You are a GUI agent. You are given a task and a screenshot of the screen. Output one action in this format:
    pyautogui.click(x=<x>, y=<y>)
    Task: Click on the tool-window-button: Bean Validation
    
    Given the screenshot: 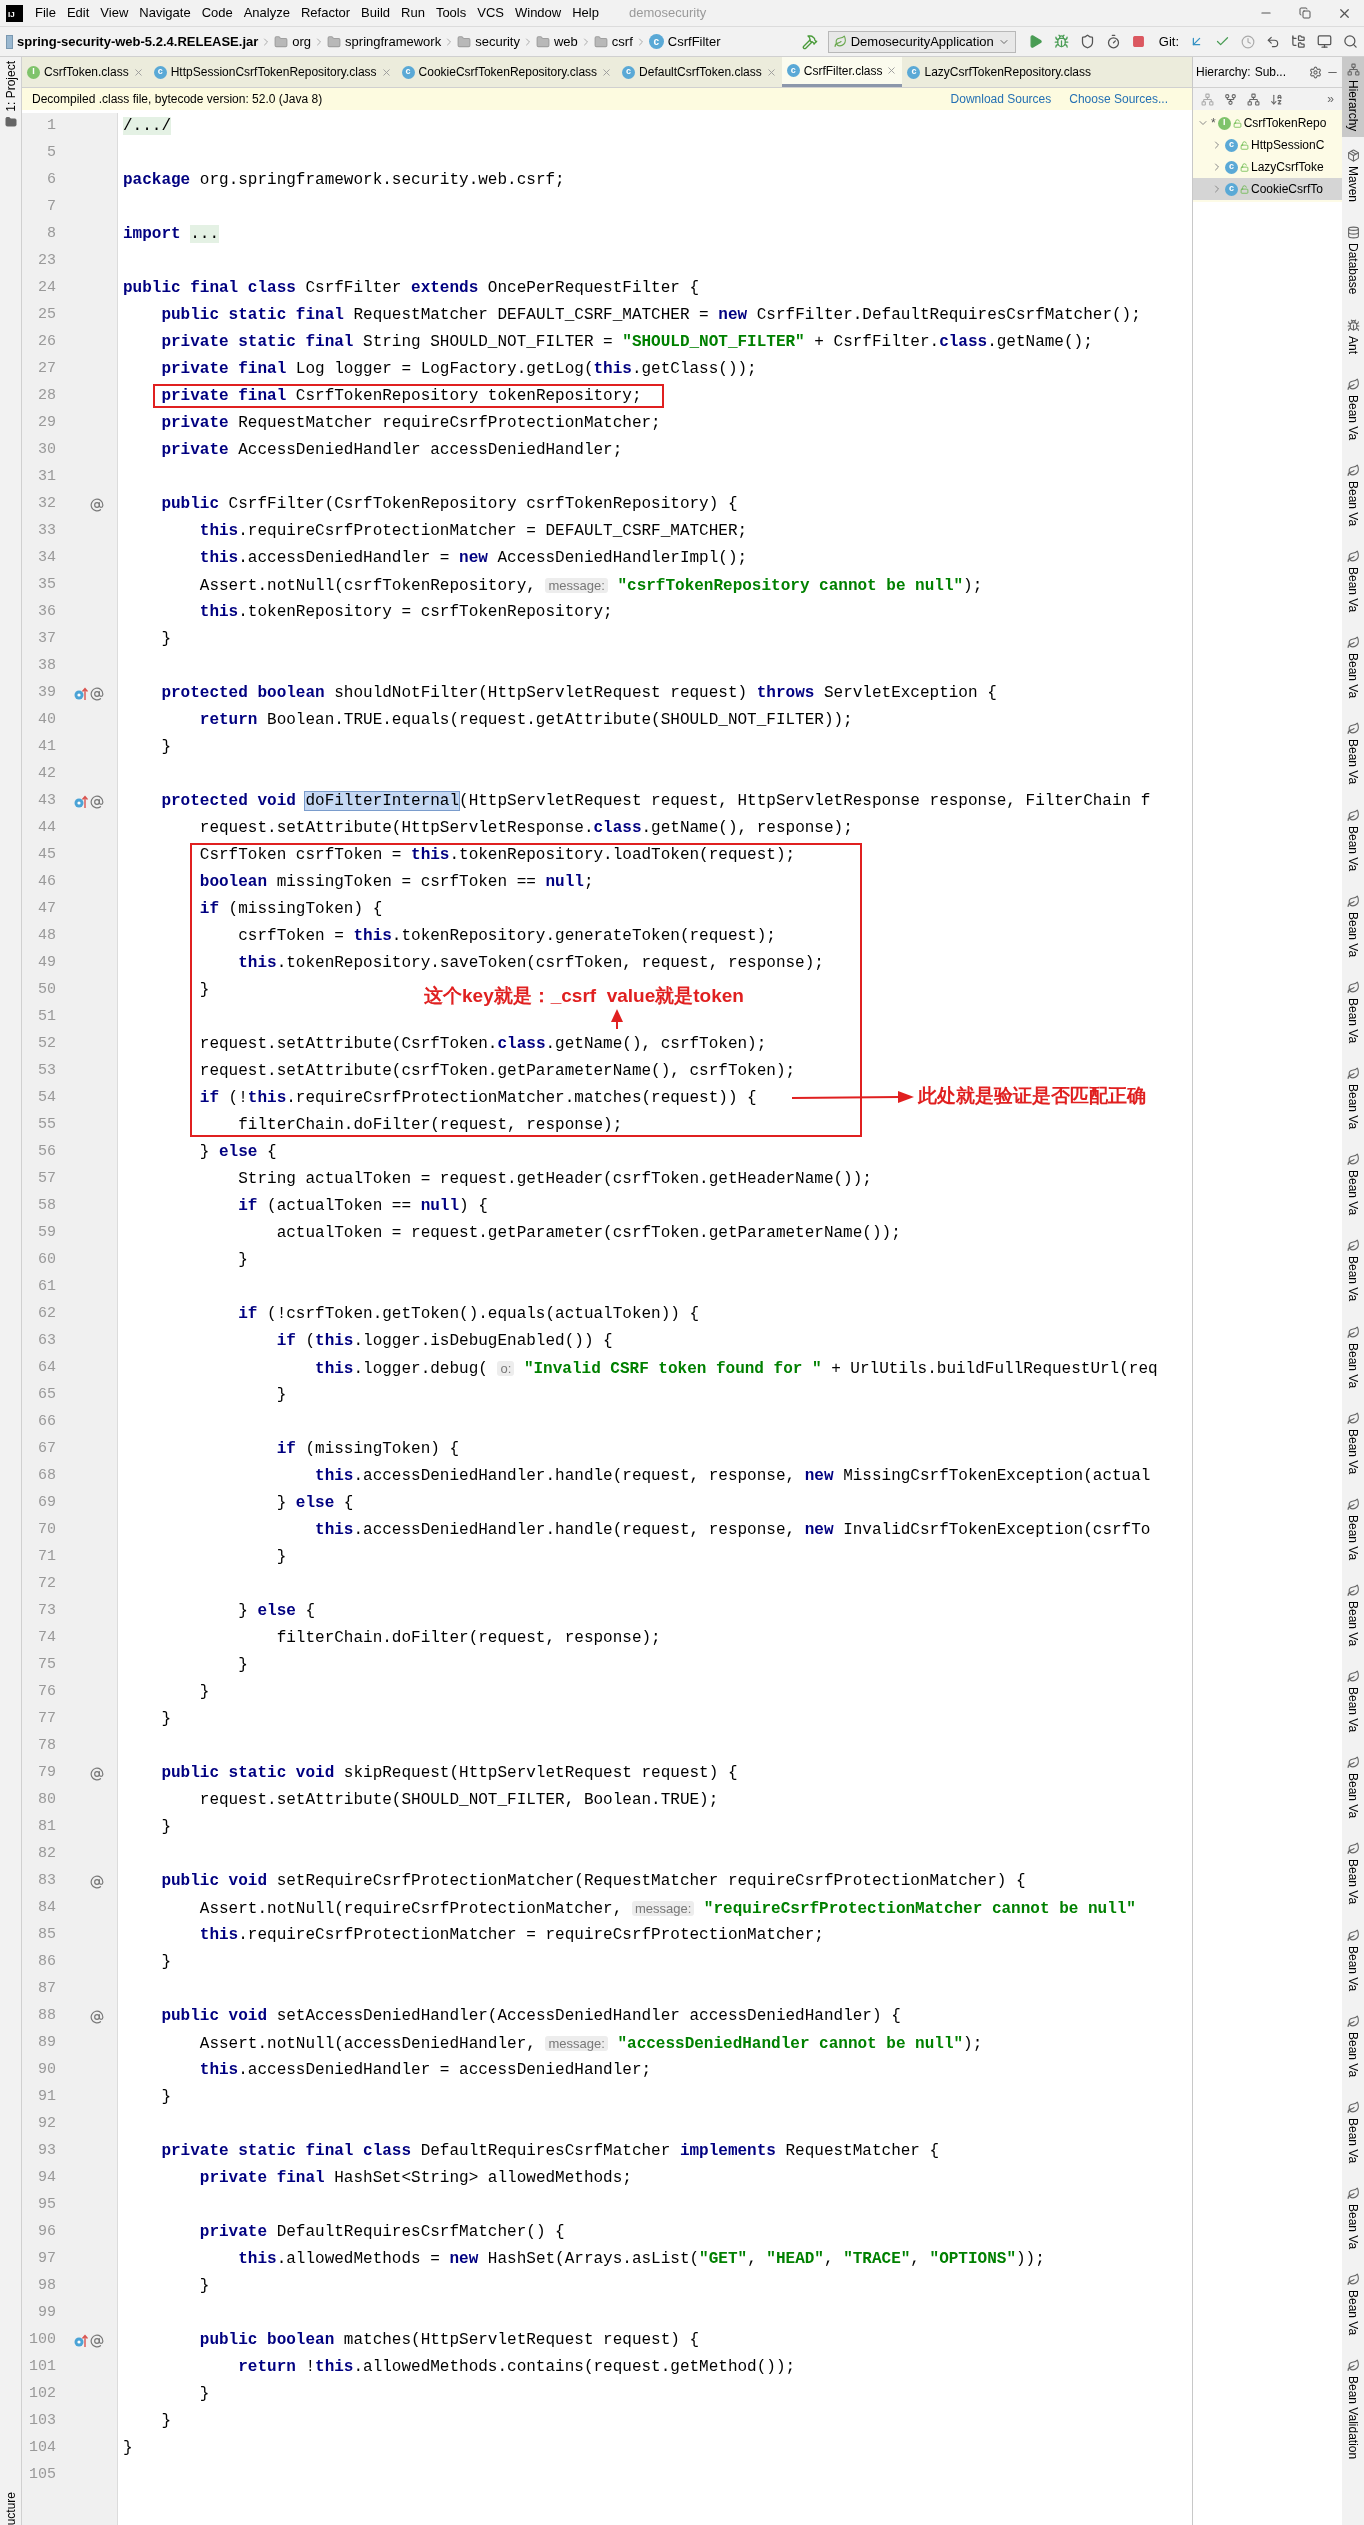 What is the action you would take?
    pyautogui.click(x=1353, y=2409)
    